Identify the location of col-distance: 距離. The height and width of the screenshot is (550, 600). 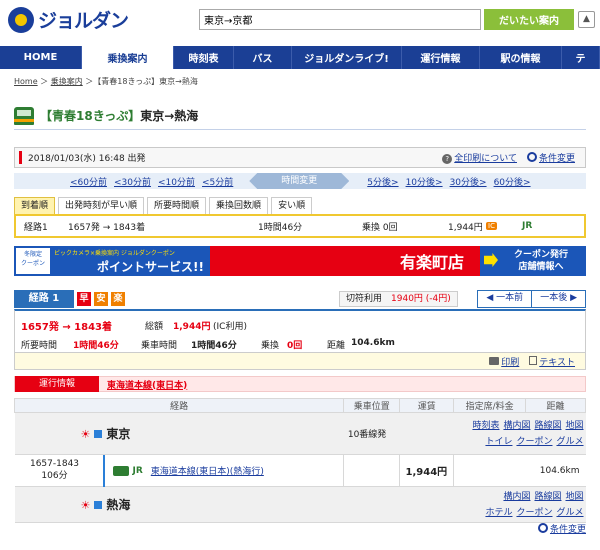
(555, 405).